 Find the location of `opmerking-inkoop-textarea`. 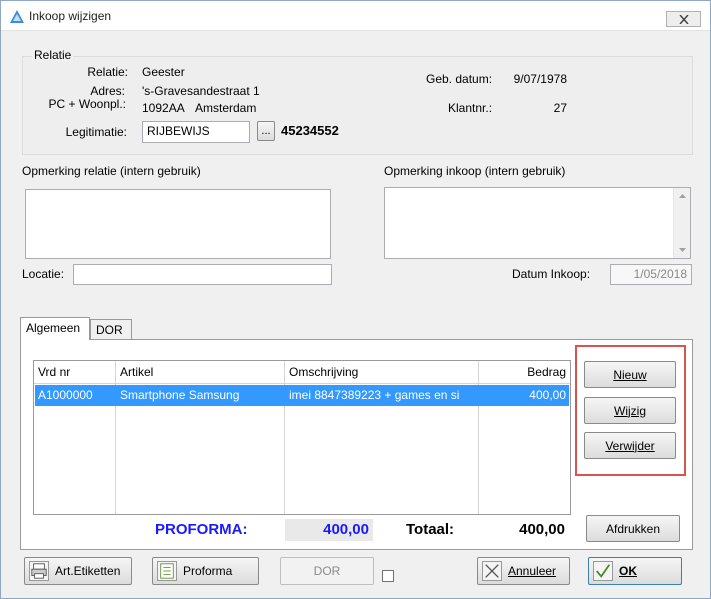

opmerking-inkoop-textarea is located at coordinates (537, 223).